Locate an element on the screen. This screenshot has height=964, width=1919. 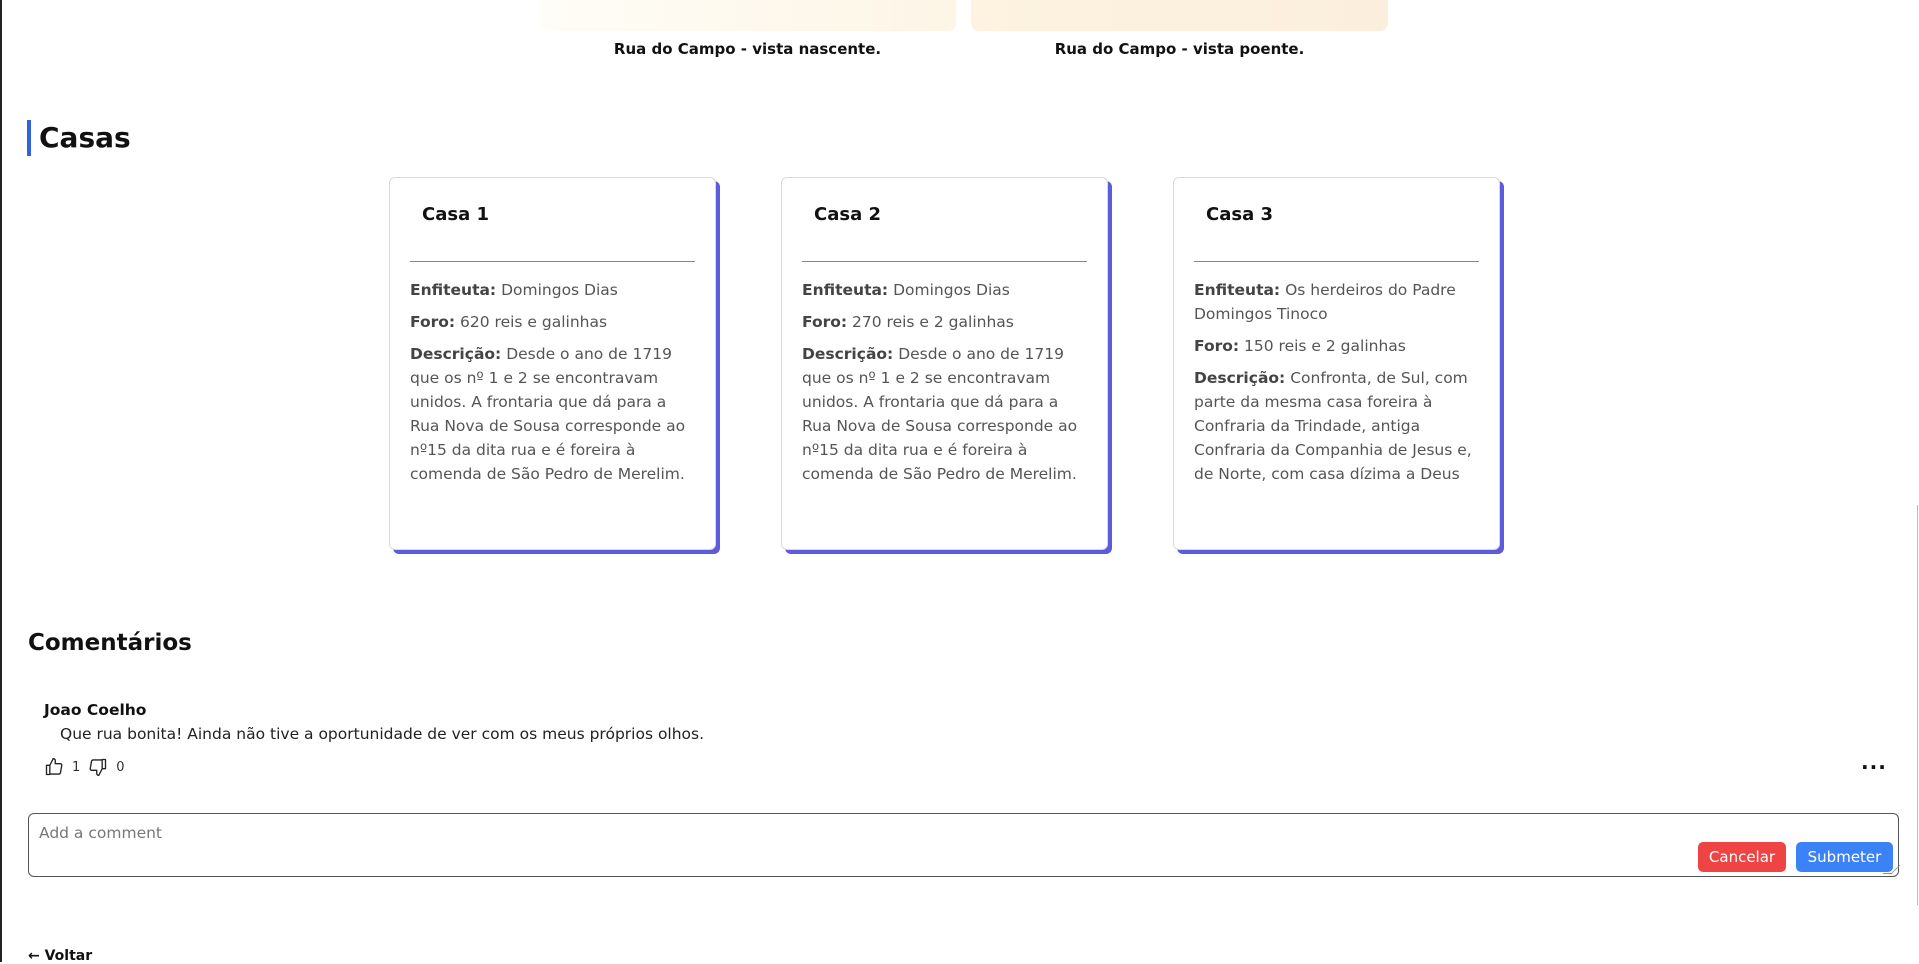
foro-value: 620 reis e galinhas is located at coordinates (534, 322).